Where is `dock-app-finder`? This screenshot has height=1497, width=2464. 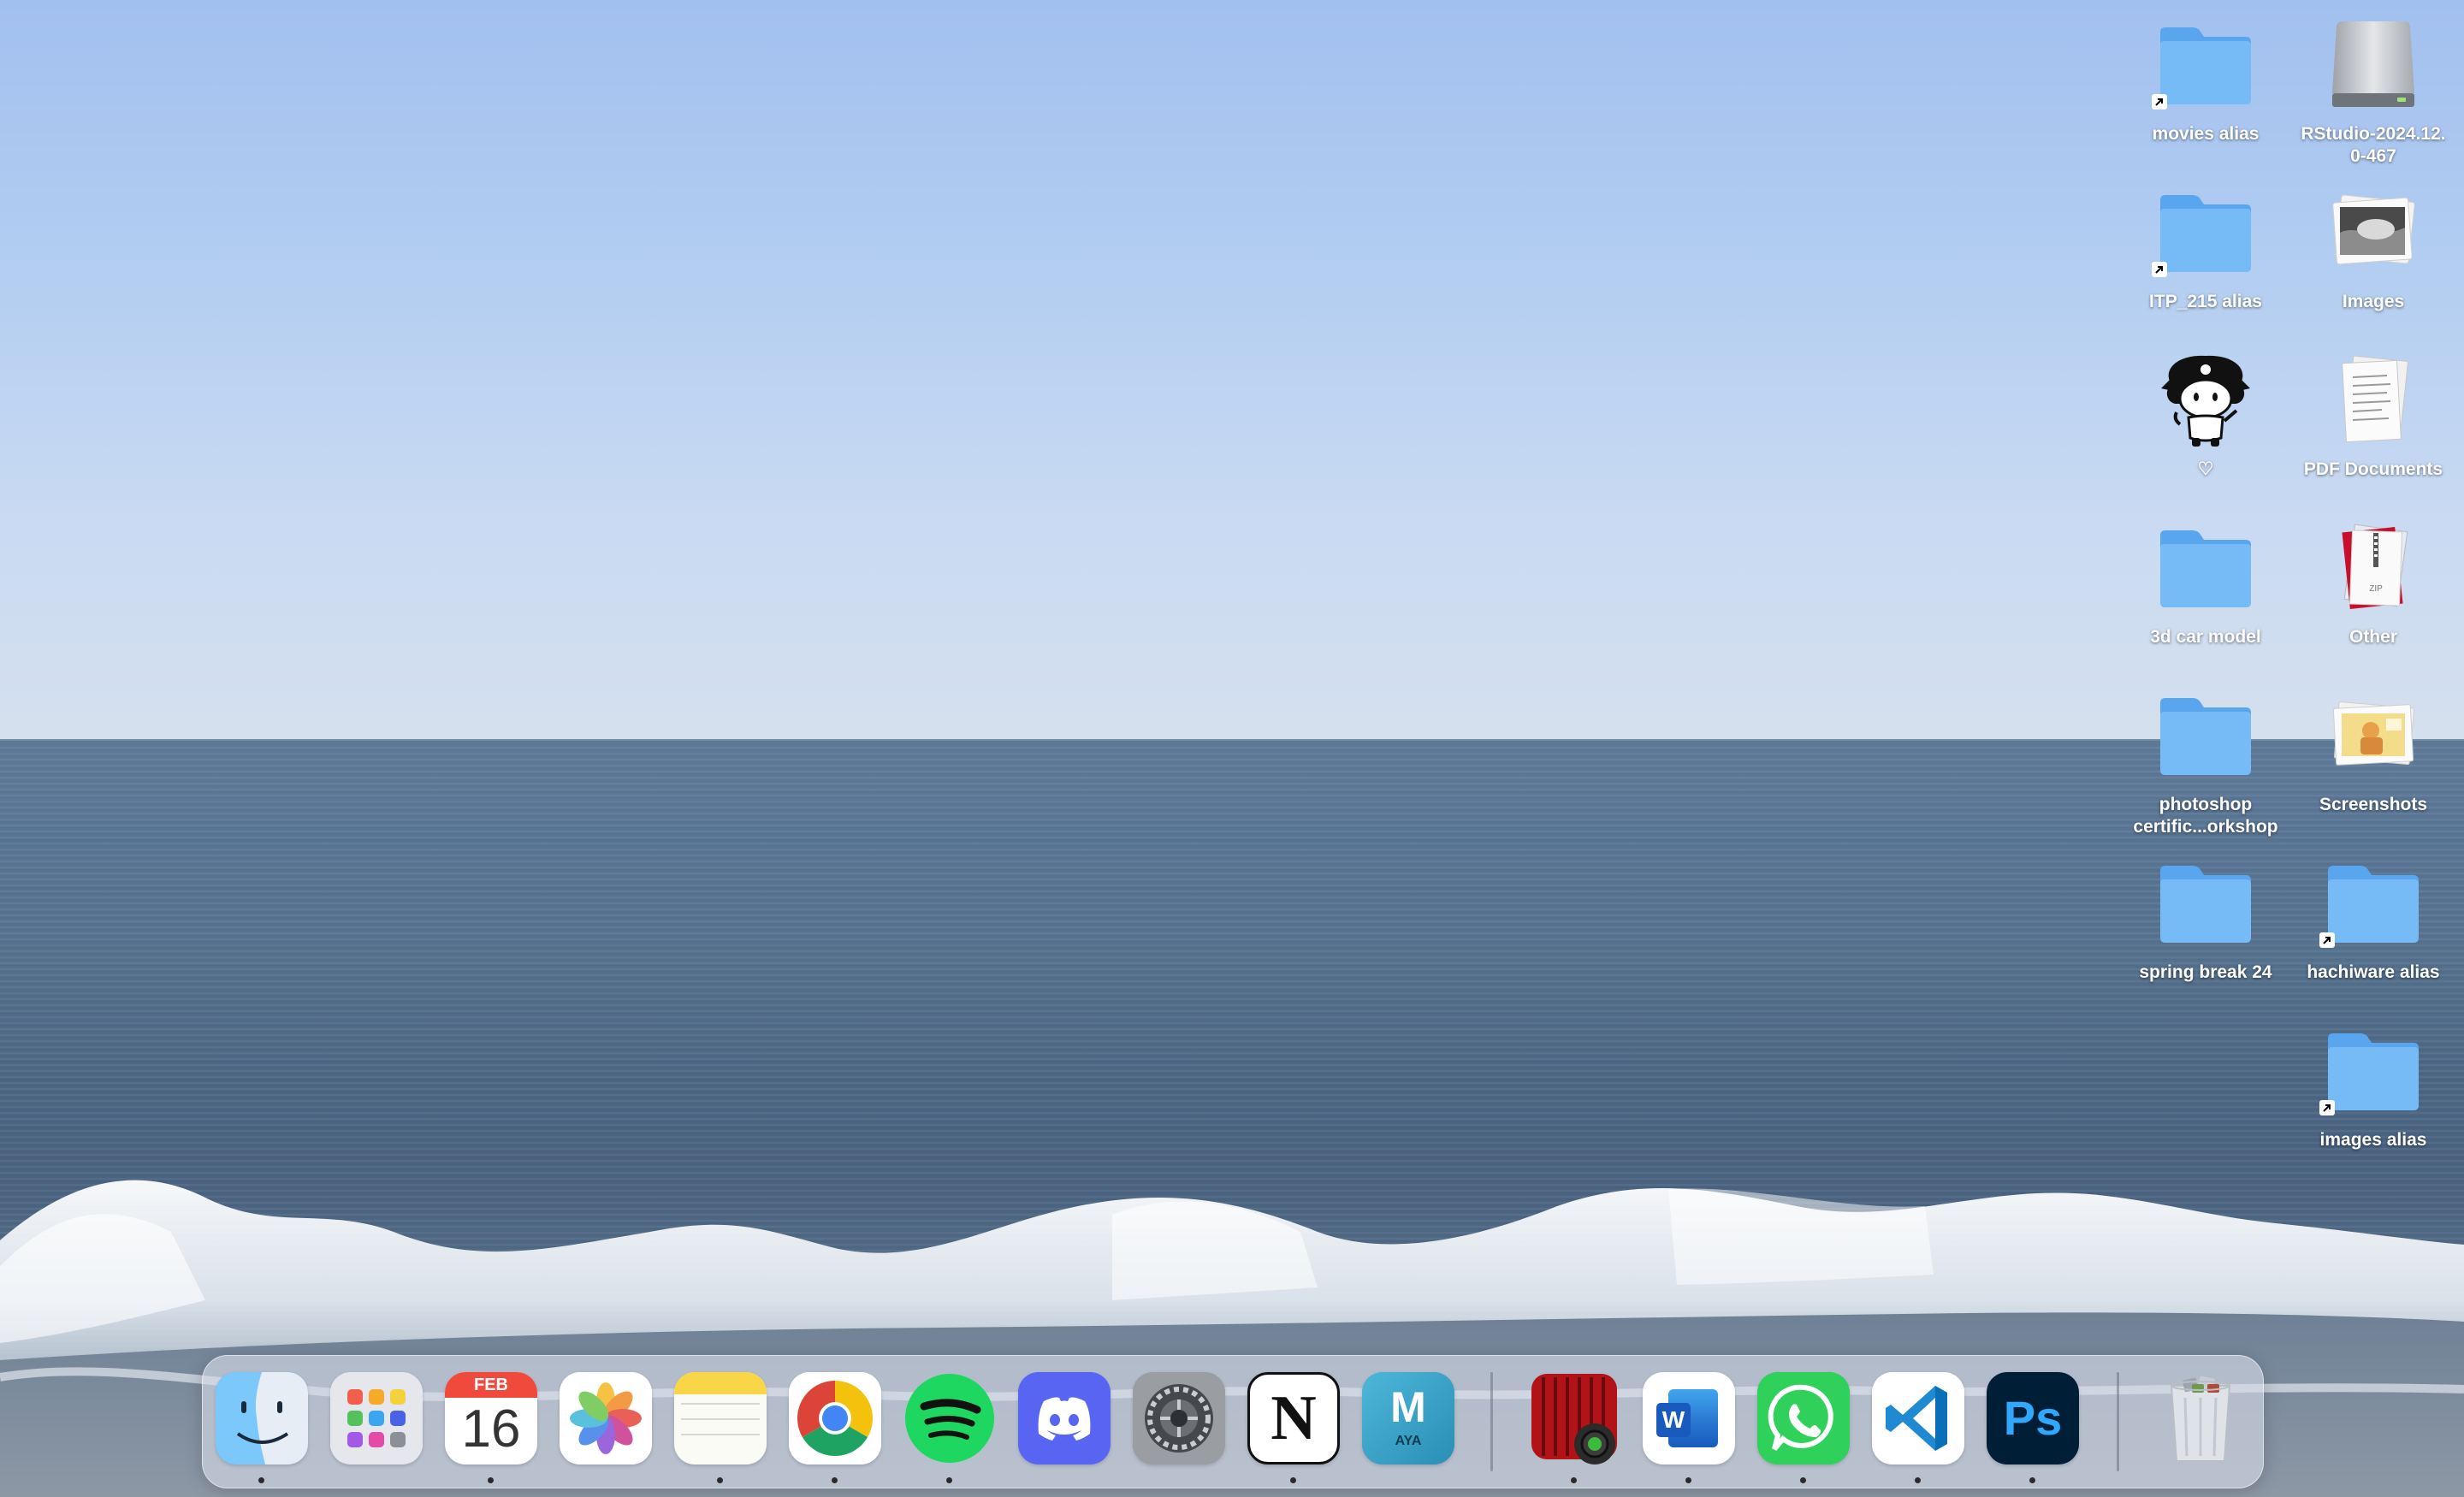
dock-app-finder is located at coordinates (262, 1418).